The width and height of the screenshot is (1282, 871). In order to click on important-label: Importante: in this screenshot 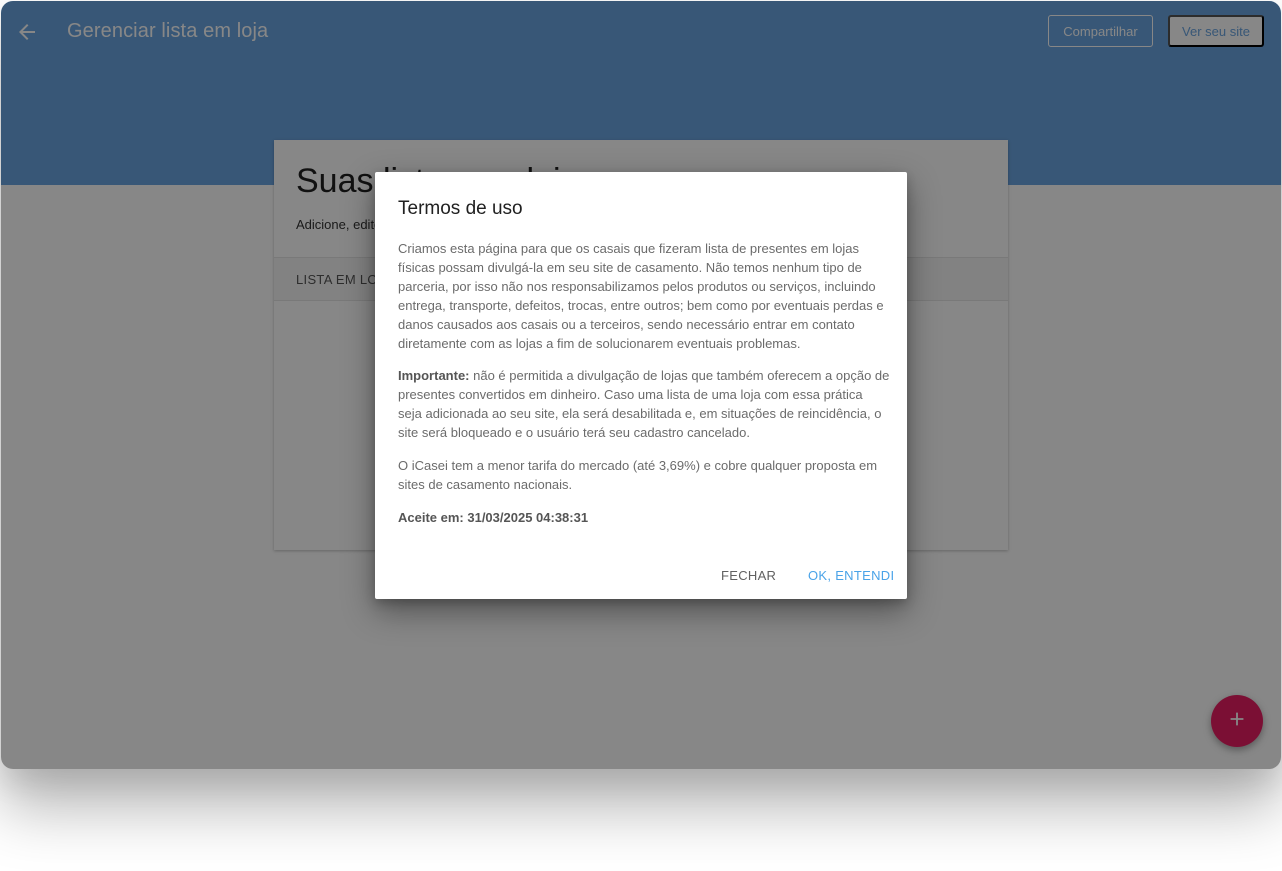, I will do `click(434, 376)`.